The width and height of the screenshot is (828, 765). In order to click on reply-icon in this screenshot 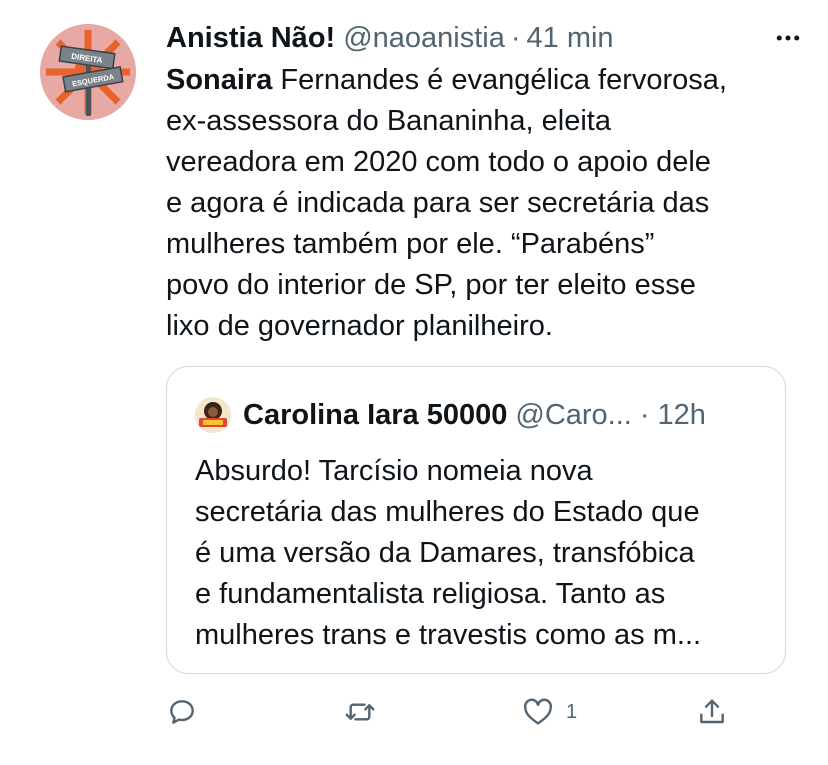, I will do `click(182, 712)`.